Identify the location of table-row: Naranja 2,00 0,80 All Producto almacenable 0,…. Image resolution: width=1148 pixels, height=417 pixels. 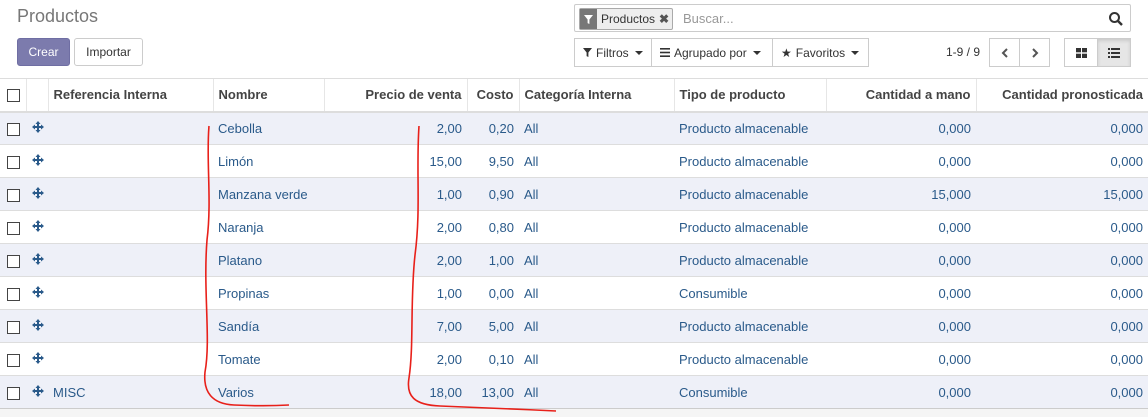
(574, 227).